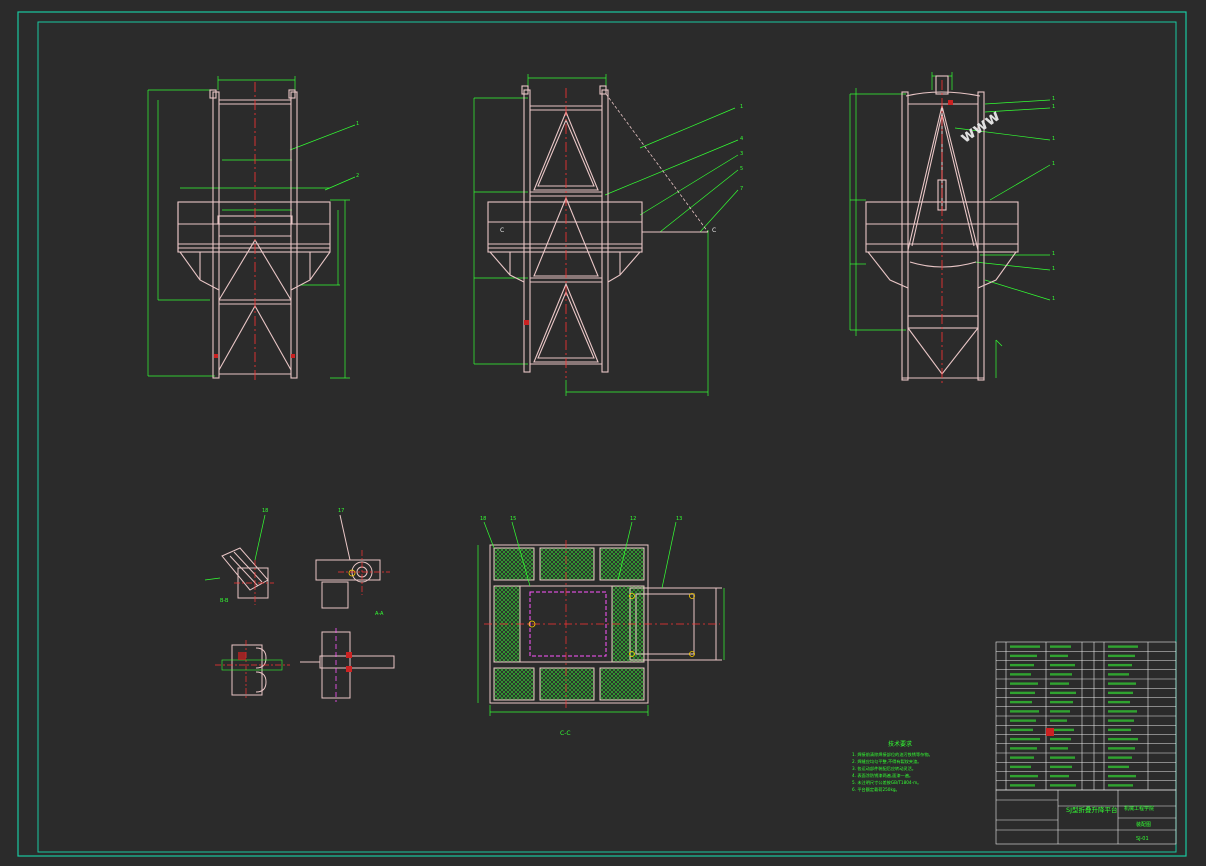 This screenshot has height=866, width=1206. Describe the element at coordinates (1053, 299) in the screenshot. I see `right-leader-label-7: 1` at that location.